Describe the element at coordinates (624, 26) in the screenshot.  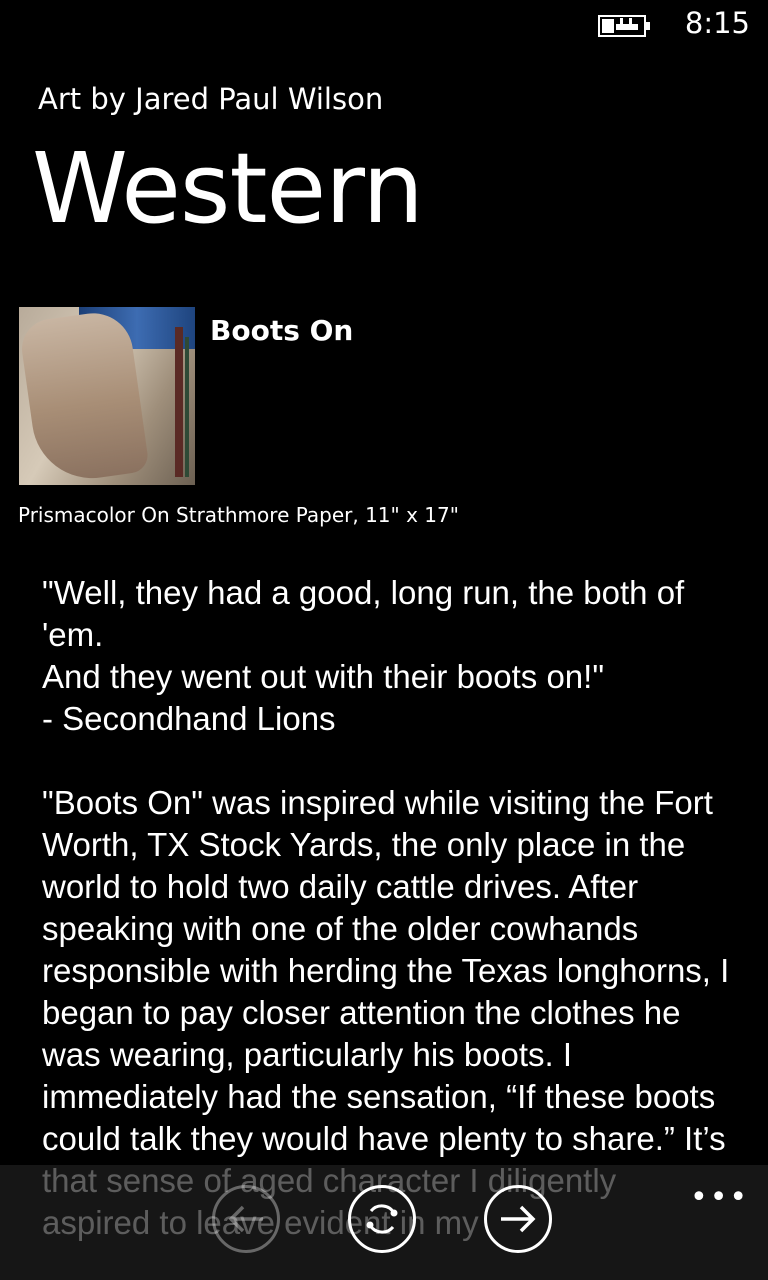
I see `battery-charging-icon` at that location.